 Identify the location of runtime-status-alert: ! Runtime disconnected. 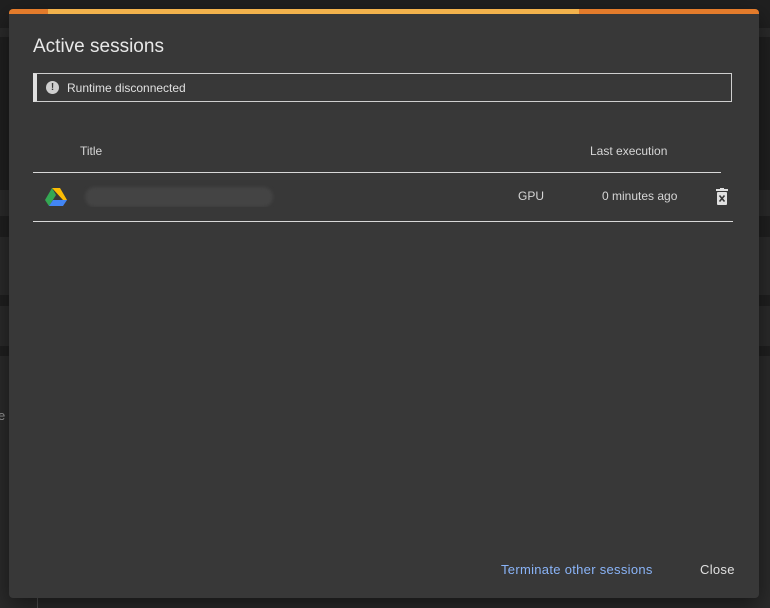
(382, 87).